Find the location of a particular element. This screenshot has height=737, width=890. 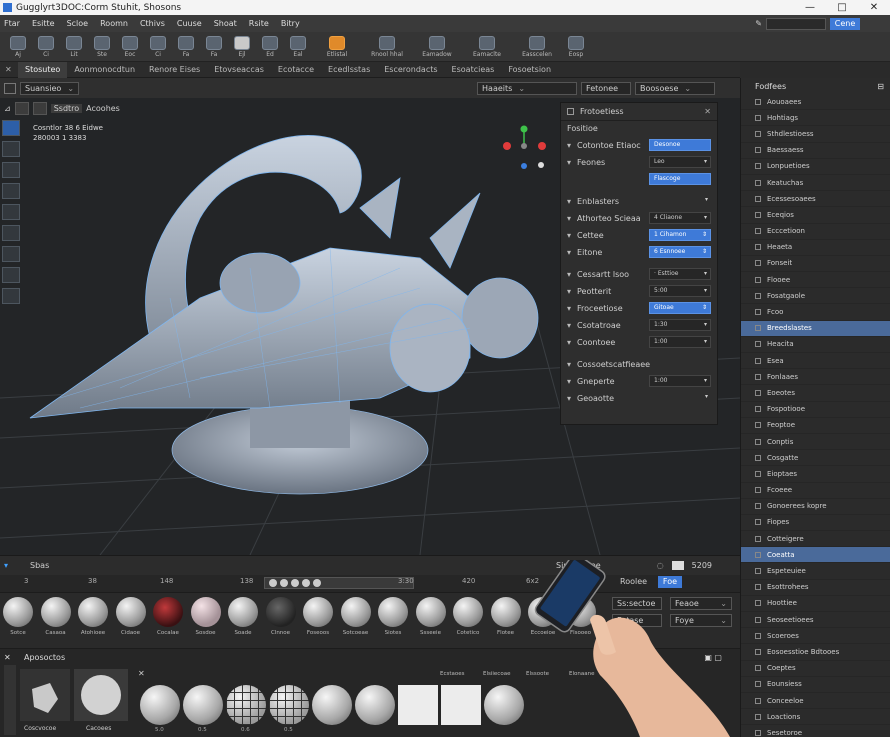

menu-item: Esitte is located at coordinates (43, 23).